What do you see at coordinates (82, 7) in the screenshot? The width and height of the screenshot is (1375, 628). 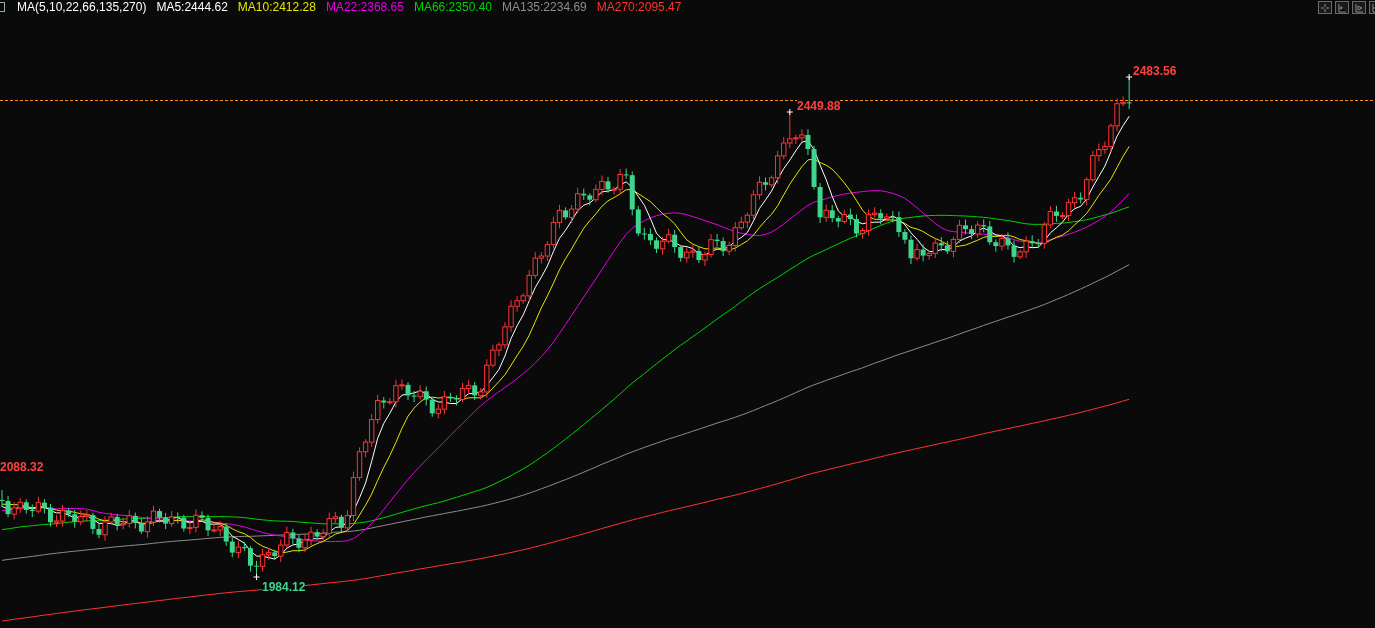 I see `moving-average-value: MA(5,10,22,66,135,270)` at bounding box center [82, 7].